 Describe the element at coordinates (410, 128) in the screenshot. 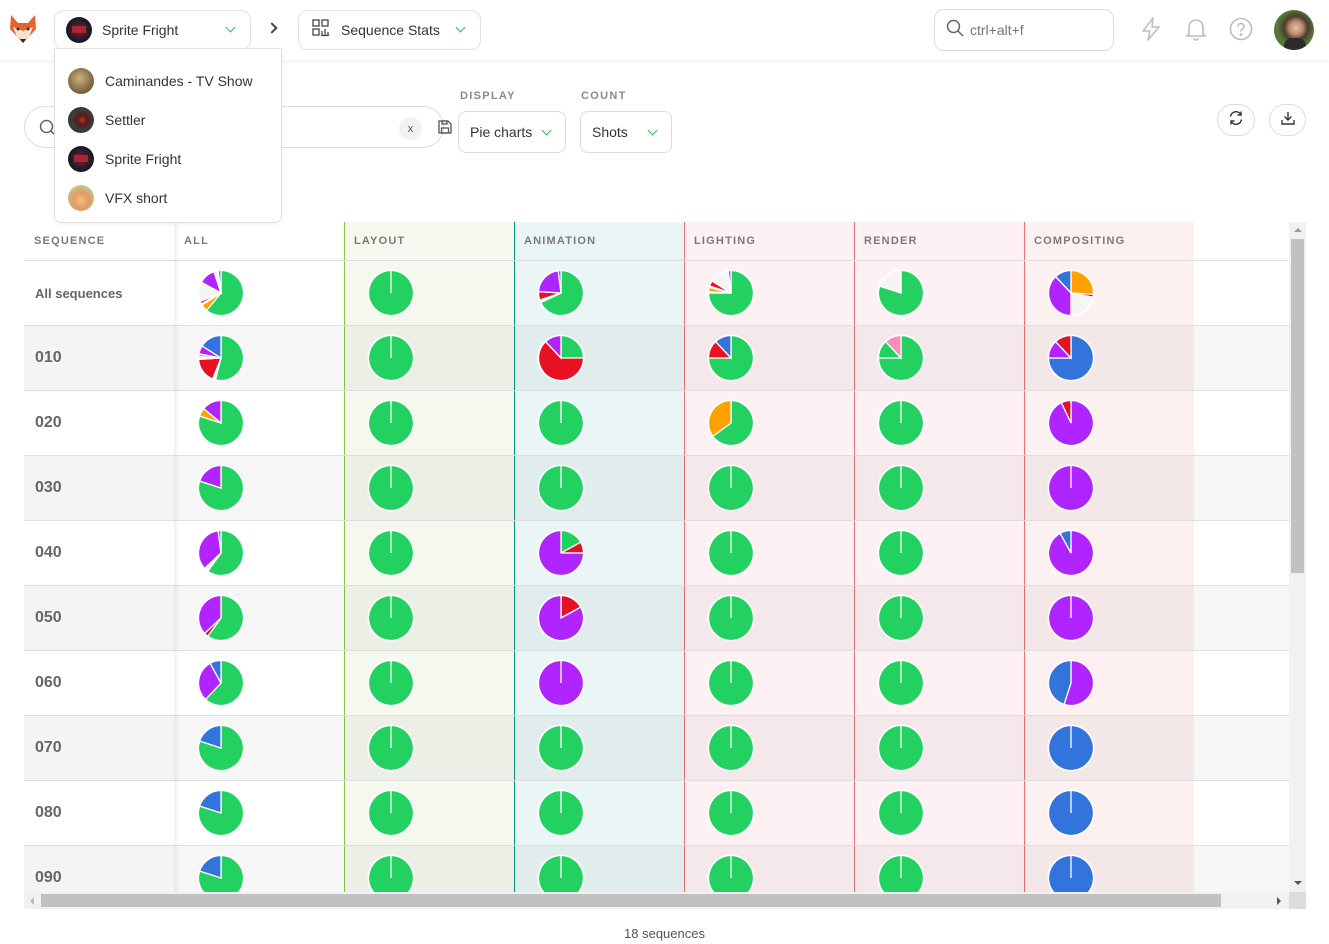

I see `clear-search-button: x` at that location.